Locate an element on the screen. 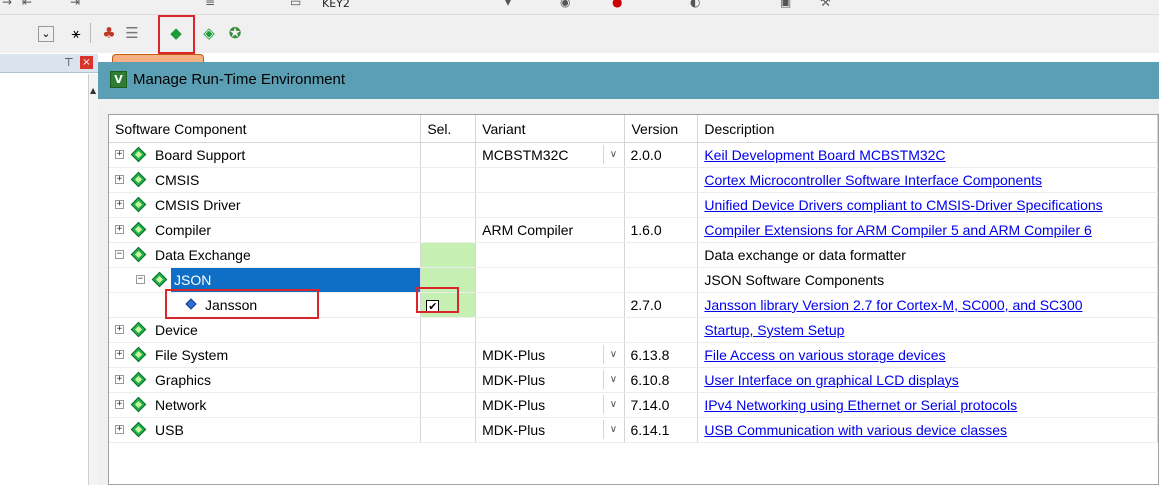 Image resolution: width=1159 pixels, height=485 pixels. scroll-up-icon: ▲ is located at coordinates (93, 90).